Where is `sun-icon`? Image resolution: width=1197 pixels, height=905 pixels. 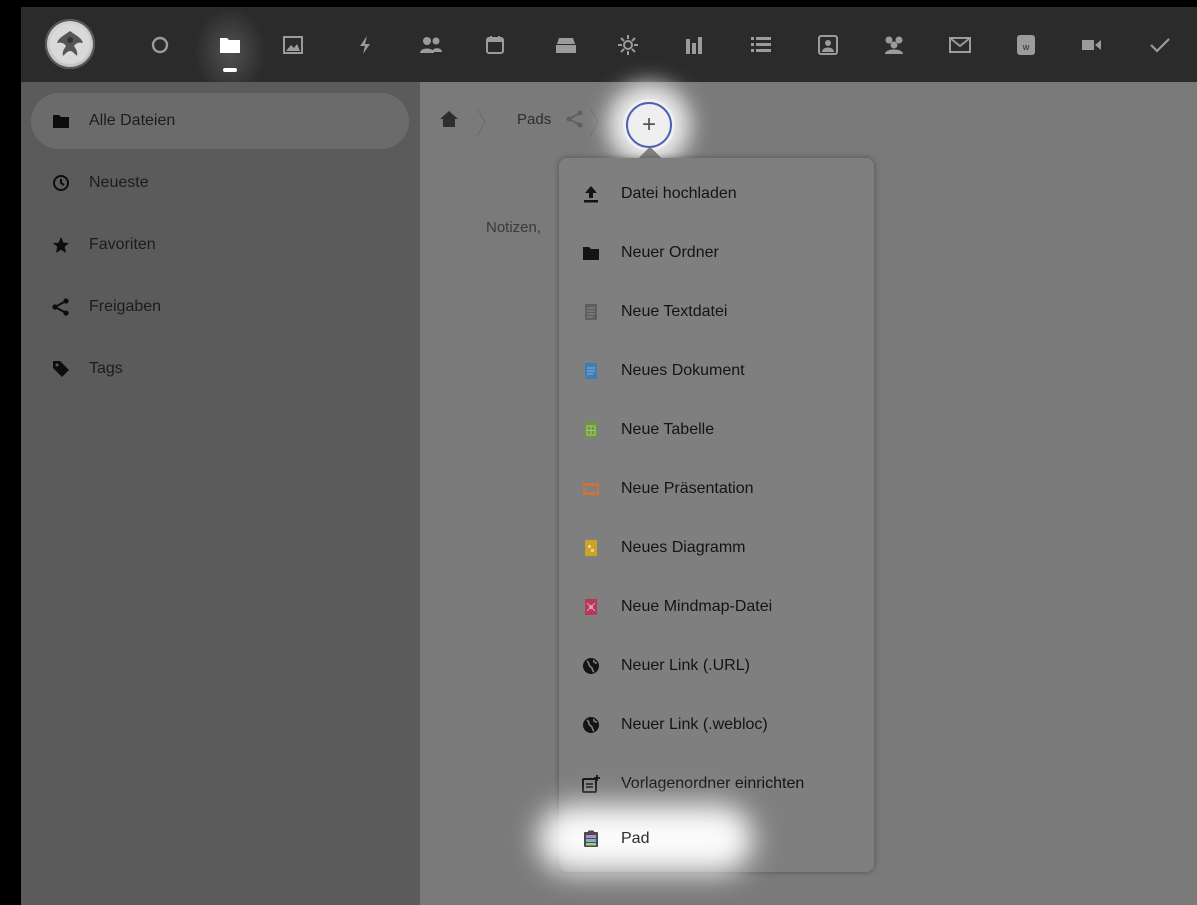
sun-icon is located at coordinates (628, 45).